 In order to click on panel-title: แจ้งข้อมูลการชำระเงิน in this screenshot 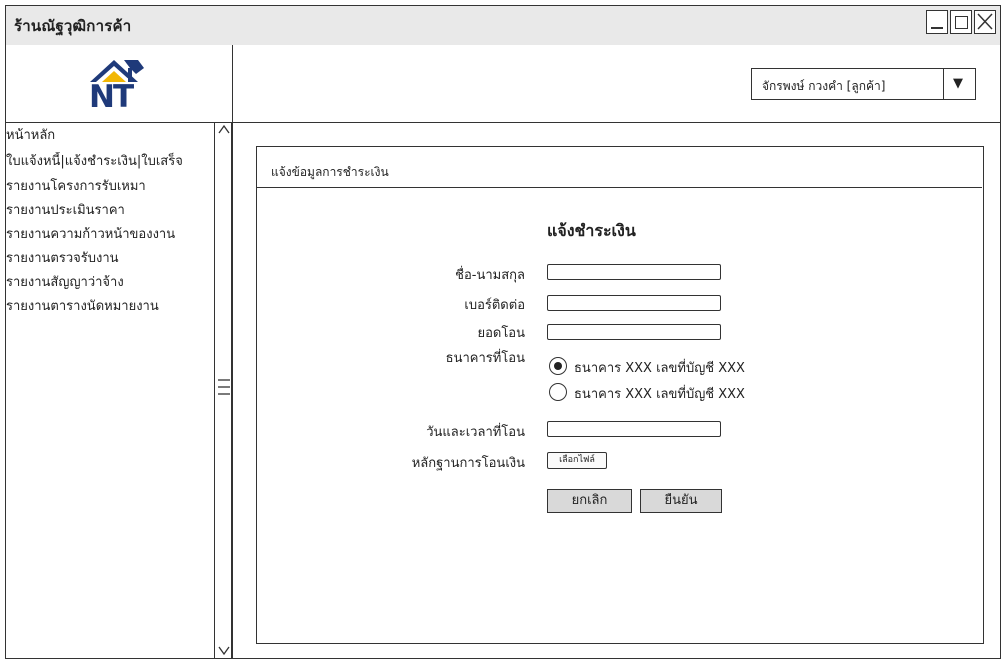, I will do `click(330, 172)`.